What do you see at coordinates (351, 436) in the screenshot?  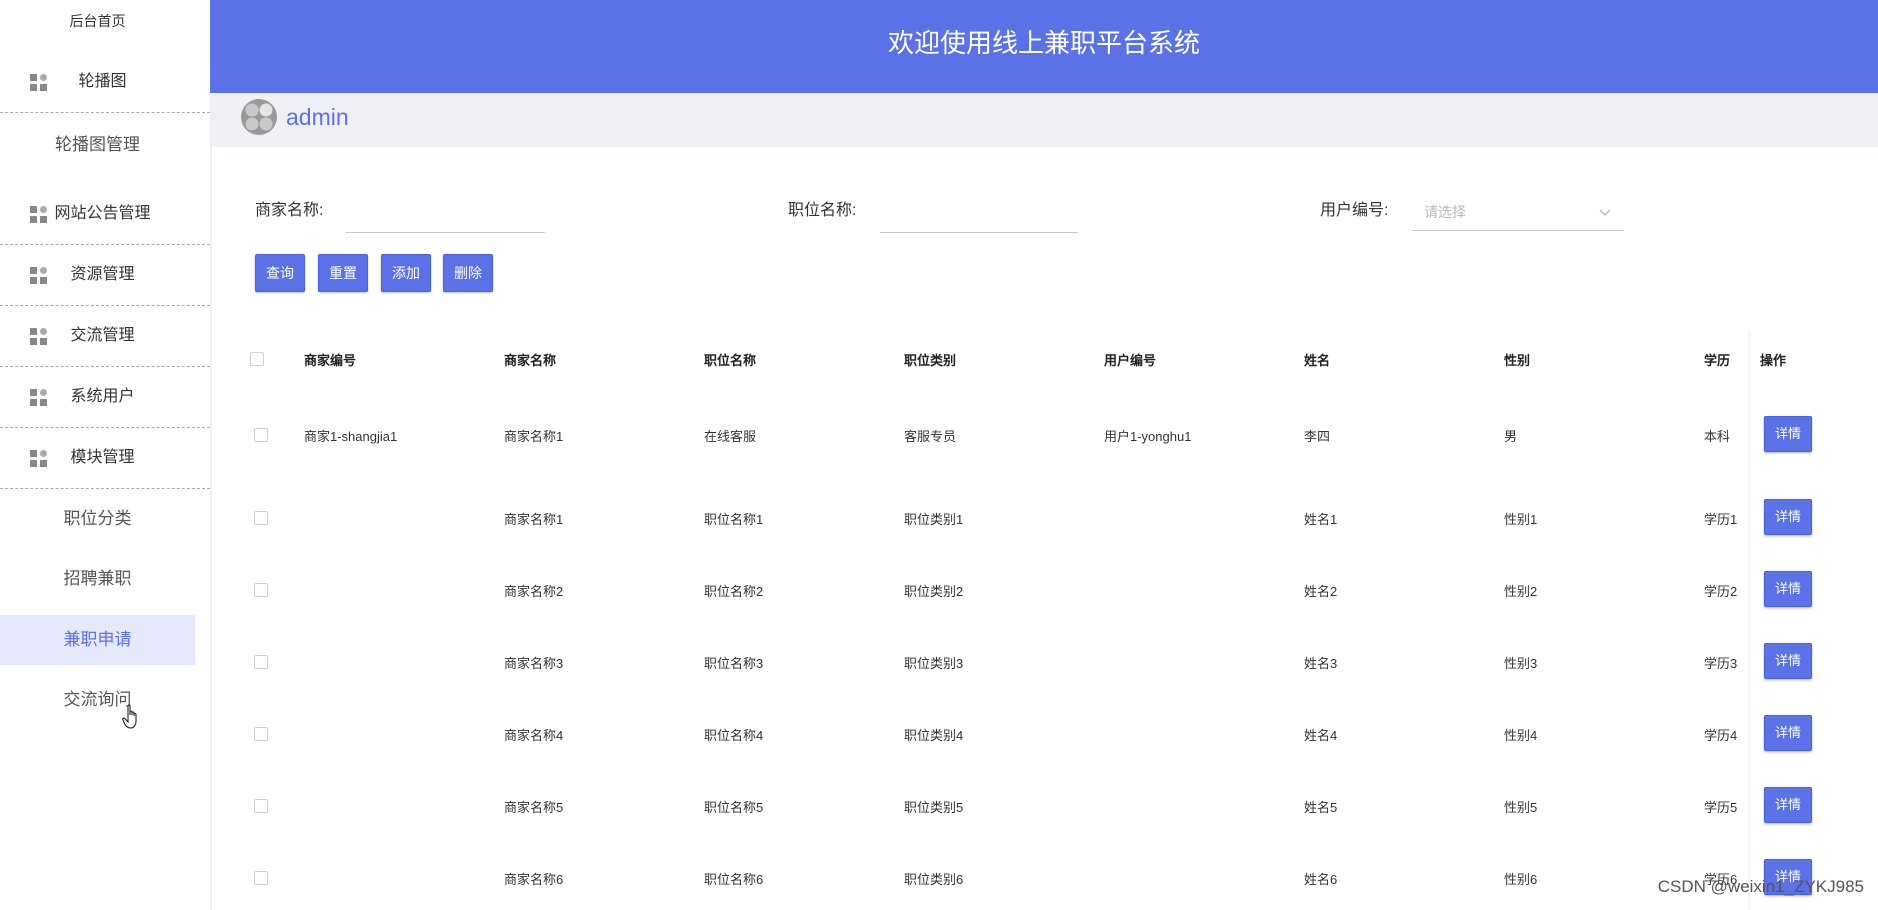 I see `cell-merchant-id: 商家1-shangjia1` at bounding box center [351, 436].